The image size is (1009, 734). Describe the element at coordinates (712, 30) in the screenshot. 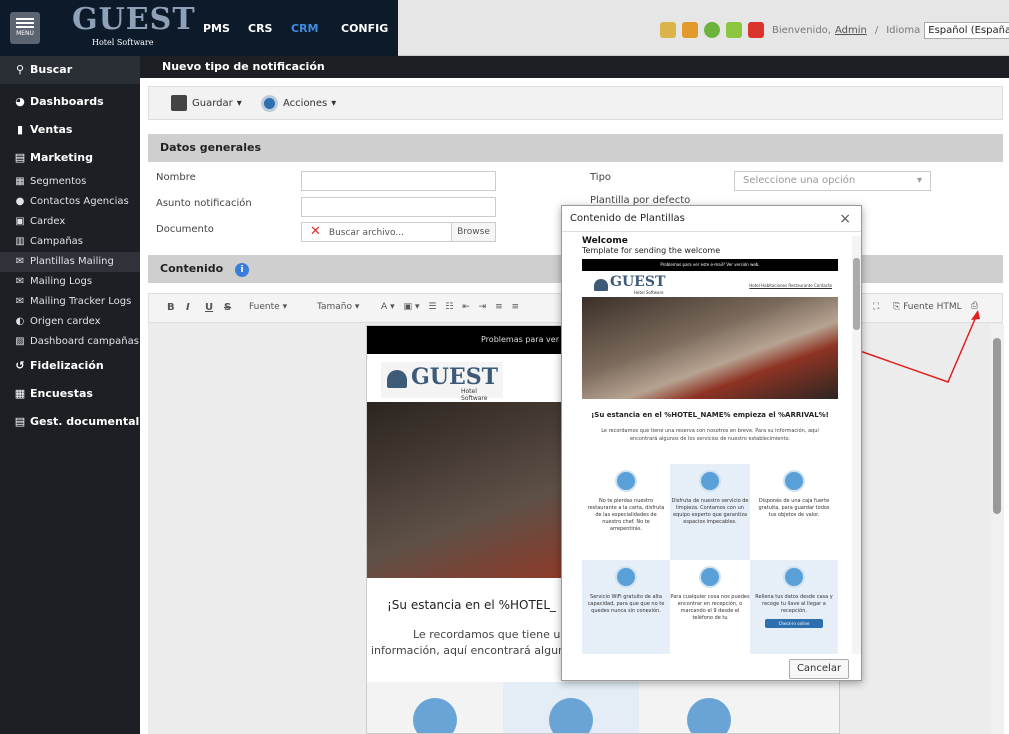

I see `help-icon` at that location.